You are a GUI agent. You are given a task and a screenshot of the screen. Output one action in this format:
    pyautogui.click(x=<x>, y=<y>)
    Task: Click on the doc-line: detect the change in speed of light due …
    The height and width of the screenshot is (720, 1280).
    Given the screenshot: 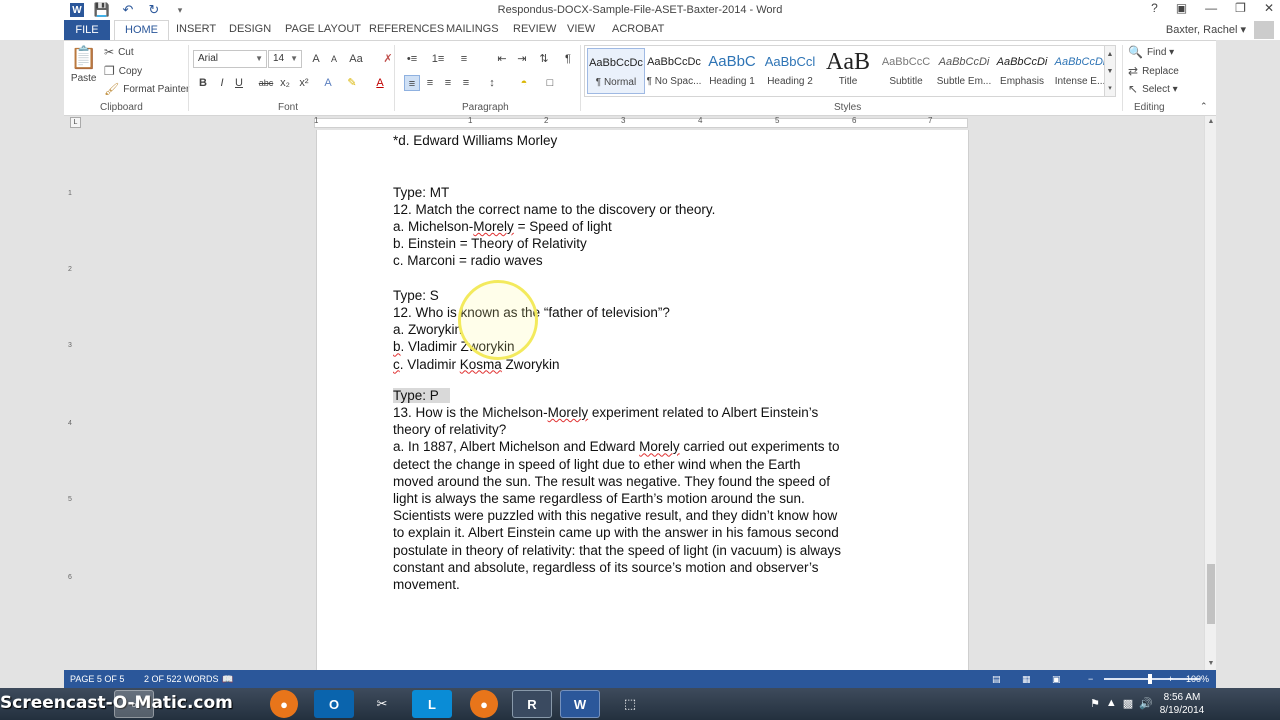 What is the action you would take?
    pyautogui.click(x=643, y=464)
    